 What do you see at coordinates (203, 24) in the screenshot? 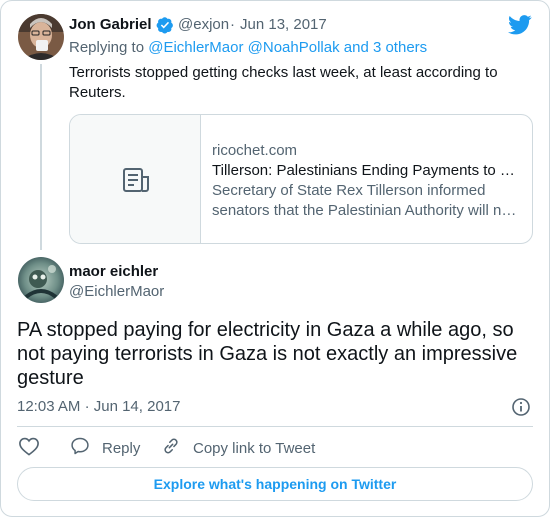
I see `parent-author-handle: @exjon` at bounding box center [203, 24].